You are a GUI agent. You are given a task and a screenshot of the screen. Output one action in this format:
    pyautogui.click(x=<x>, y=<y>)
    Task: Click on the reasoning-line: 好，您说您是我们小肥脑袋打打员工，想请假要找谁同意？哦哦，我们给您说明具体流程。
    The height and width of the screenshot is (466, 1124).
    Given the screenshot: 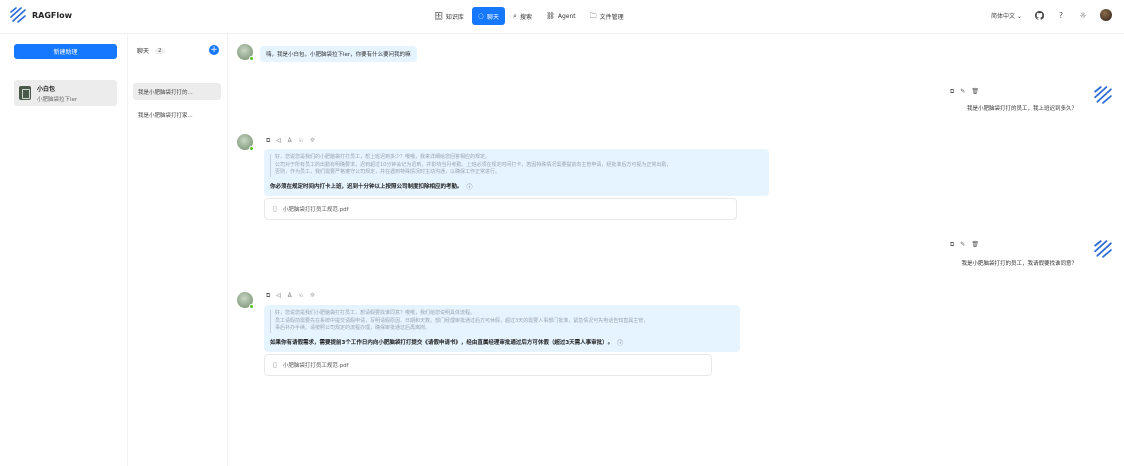 What is the action you would take?
    pyautogui.click(x=375, y=313)
    